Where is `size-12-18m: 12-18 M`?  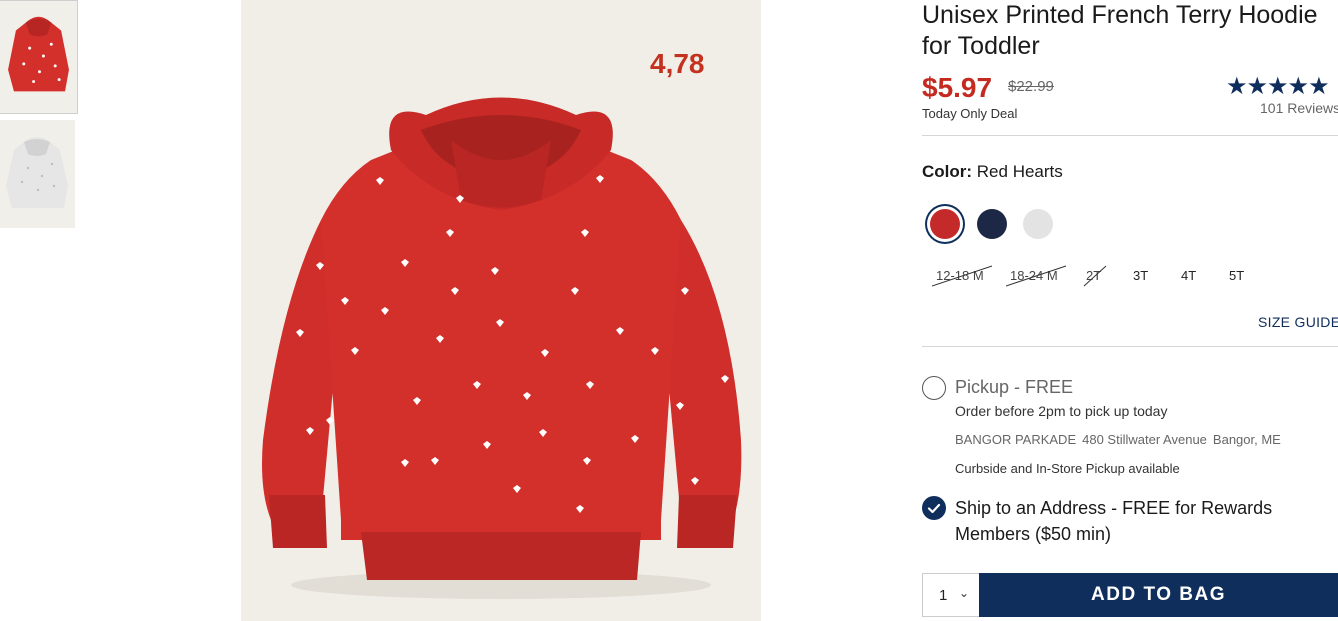 size-12-18m: 12-18 M is located at coordinates (962, 276).